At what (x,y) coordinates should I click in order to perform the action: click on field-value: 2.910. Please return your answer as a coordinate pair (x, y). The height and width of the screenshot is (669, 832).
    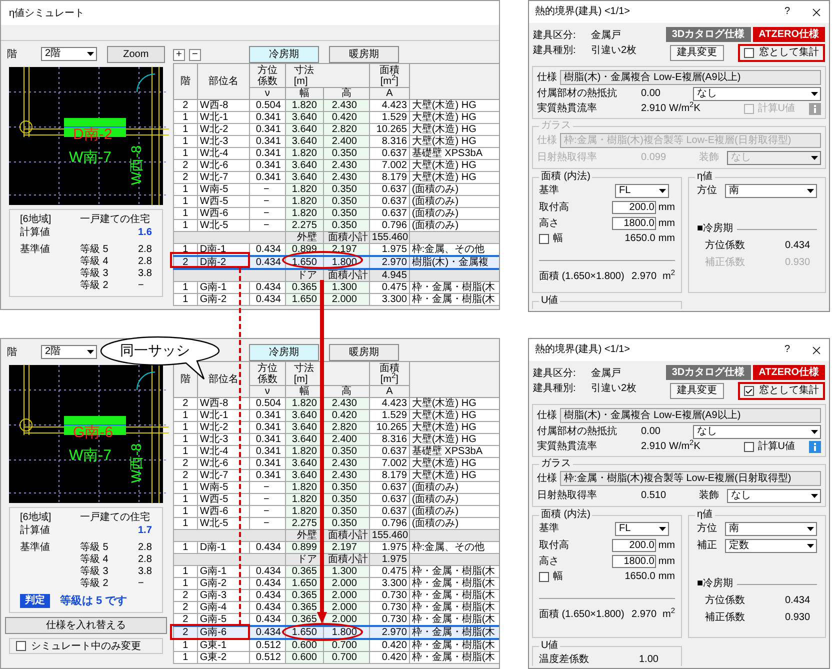
    Looking at the image, I should click on (654, 447).